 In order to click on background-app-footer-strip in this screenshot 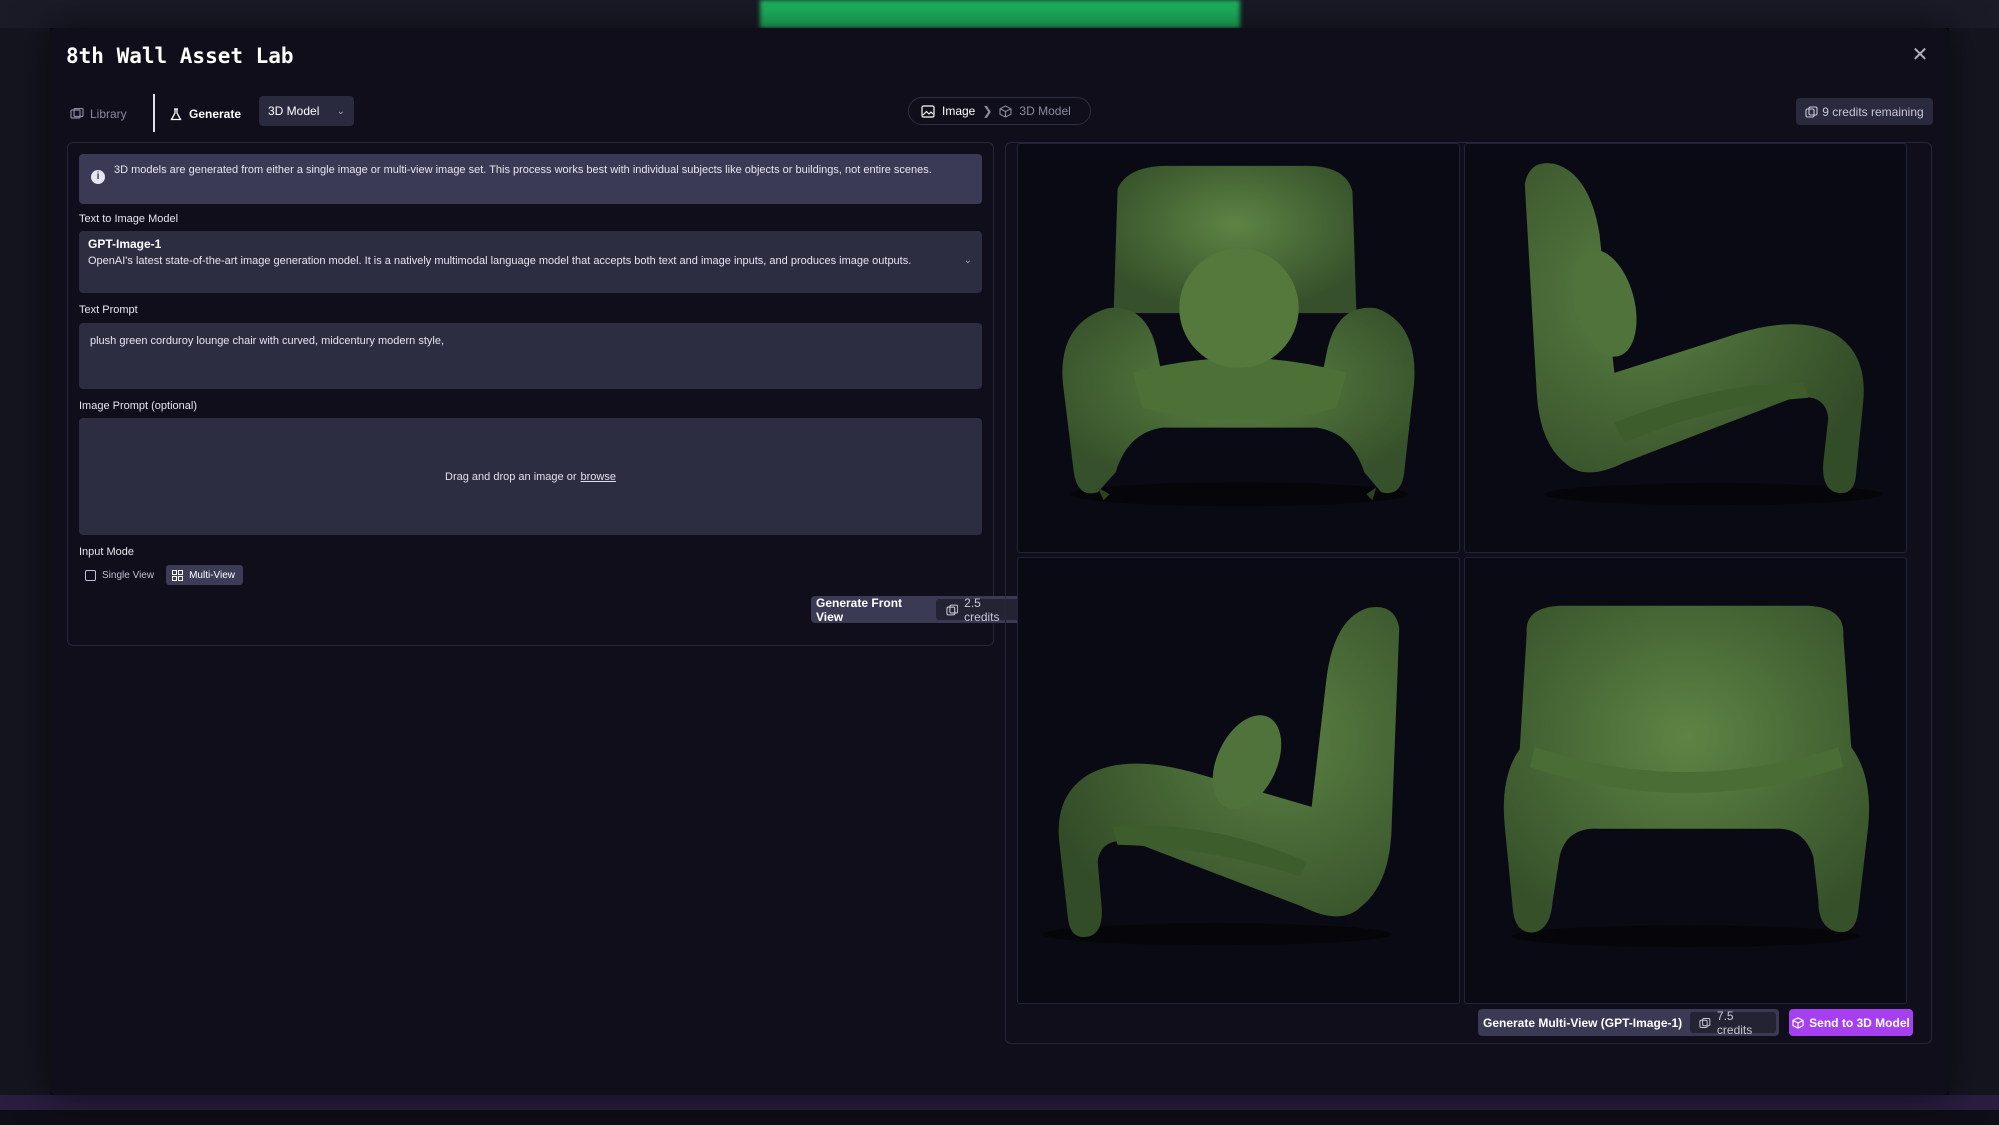, I will do `click(999, 1117)`.